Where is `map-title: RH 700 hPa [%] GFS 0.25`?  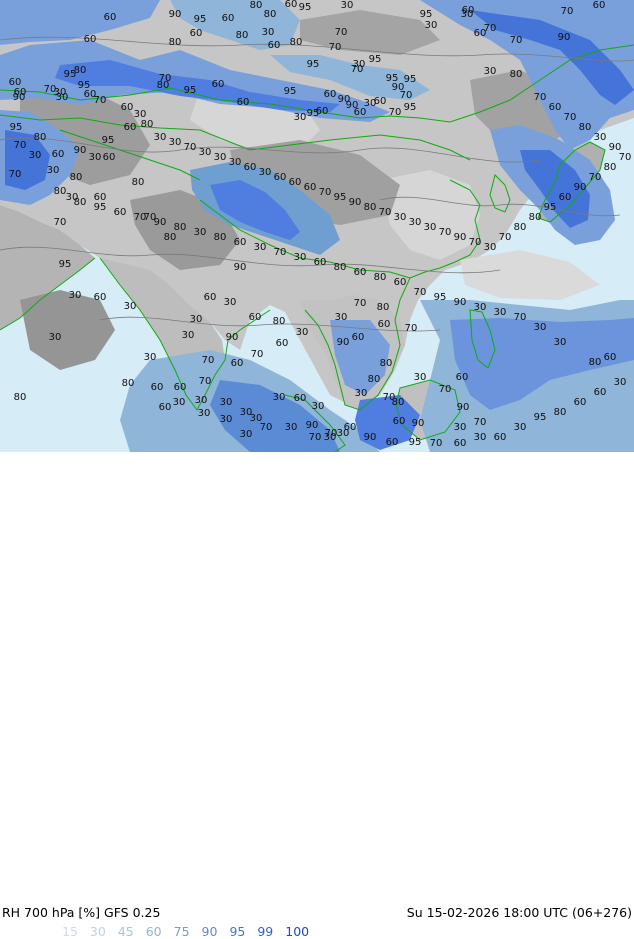 map-title: RH 700 hPa [%] GFS 0.25 is located at coordinates (81, 912).